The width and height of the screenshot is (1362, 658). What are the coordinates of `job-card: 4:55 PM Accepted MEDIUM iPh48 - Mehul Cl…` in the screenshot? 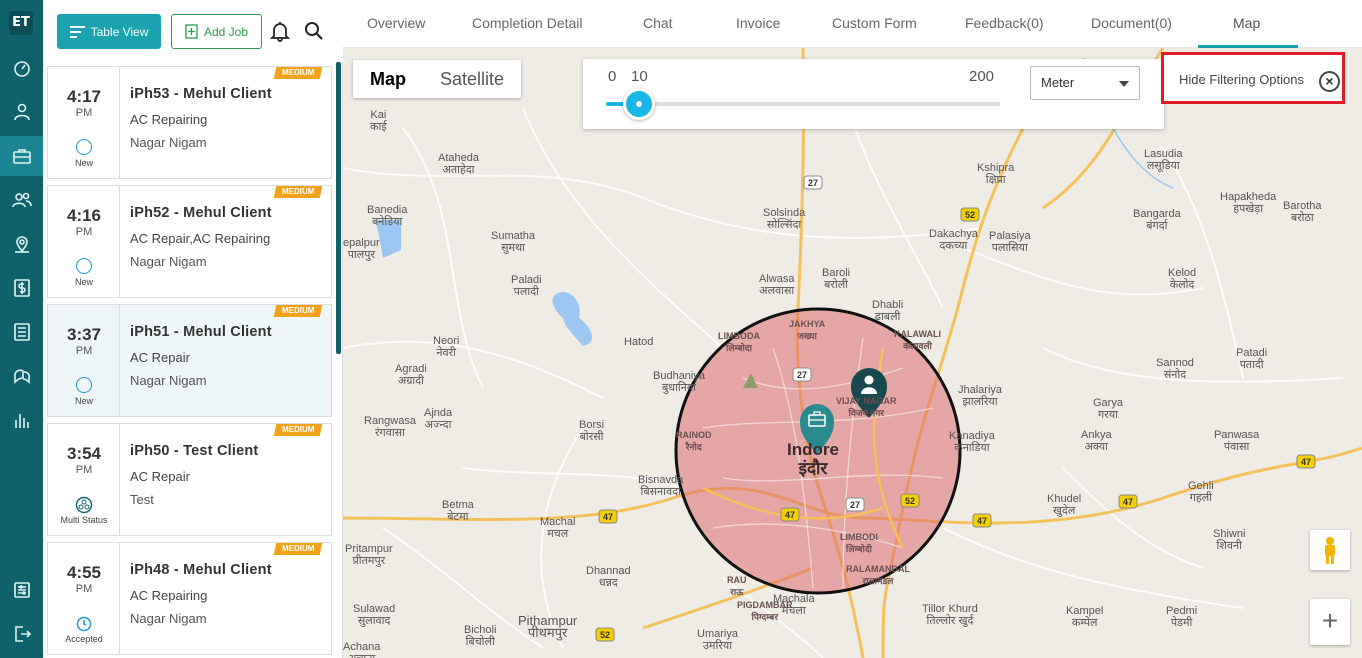 It's located at (189, 598).